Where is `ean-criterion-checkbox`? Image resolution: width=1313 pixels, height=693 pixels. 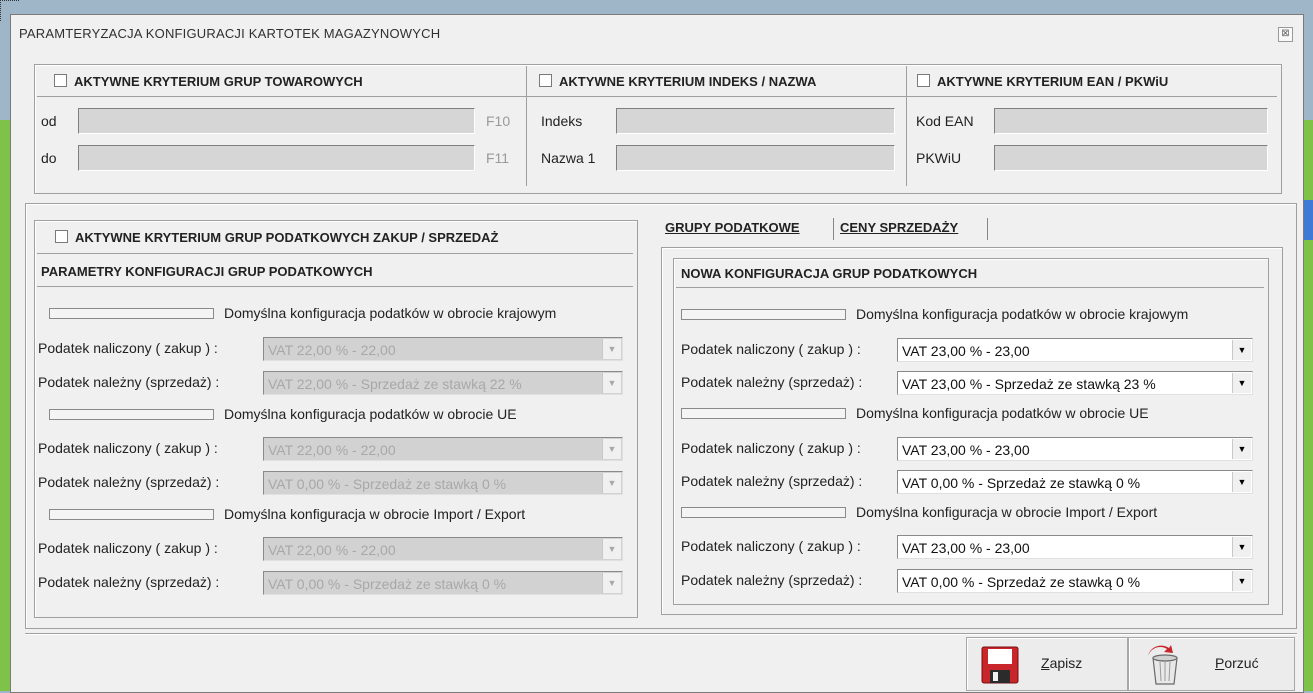
ean-criterion-checkbox is located at coordinates (923, 80).